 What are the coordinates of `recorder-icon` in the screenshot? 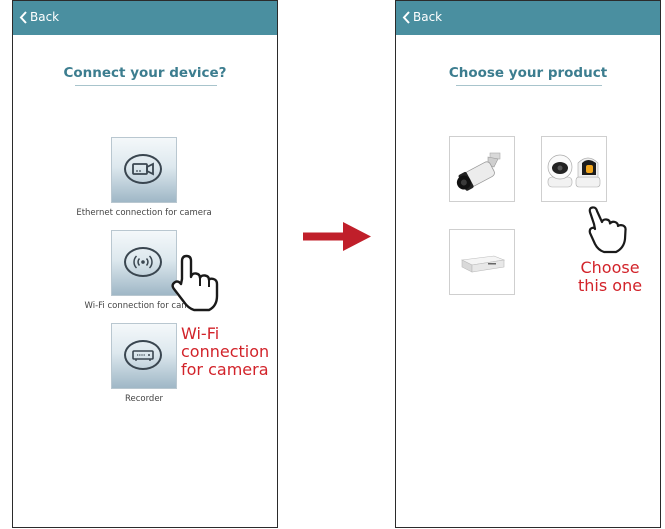 It's located at (143, 355).